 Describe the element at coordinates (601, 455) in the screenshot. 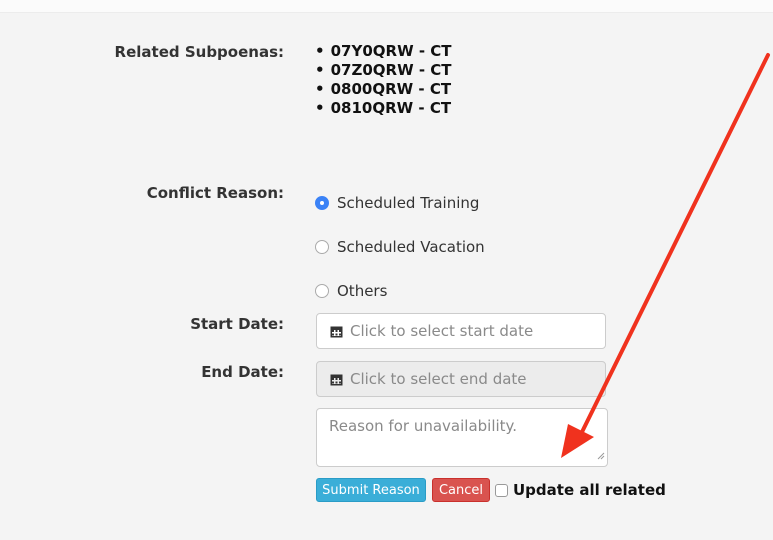

I see `resize-handle-icon` at that location.